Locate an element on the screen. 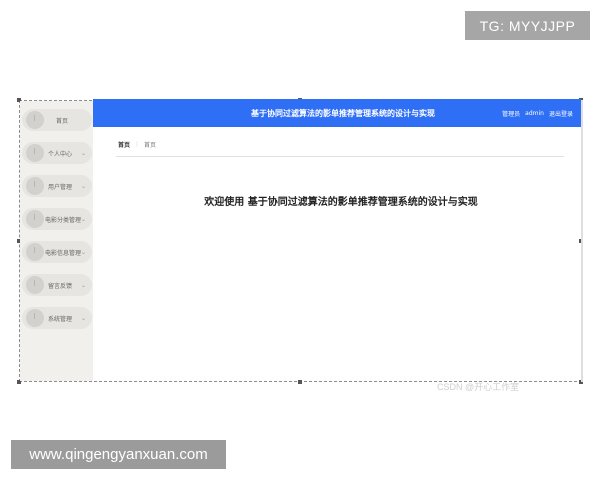 This screenshot has width=600, height=480. user-area: 管理员 admin 退出登录 is located at coordinates (537, 113).